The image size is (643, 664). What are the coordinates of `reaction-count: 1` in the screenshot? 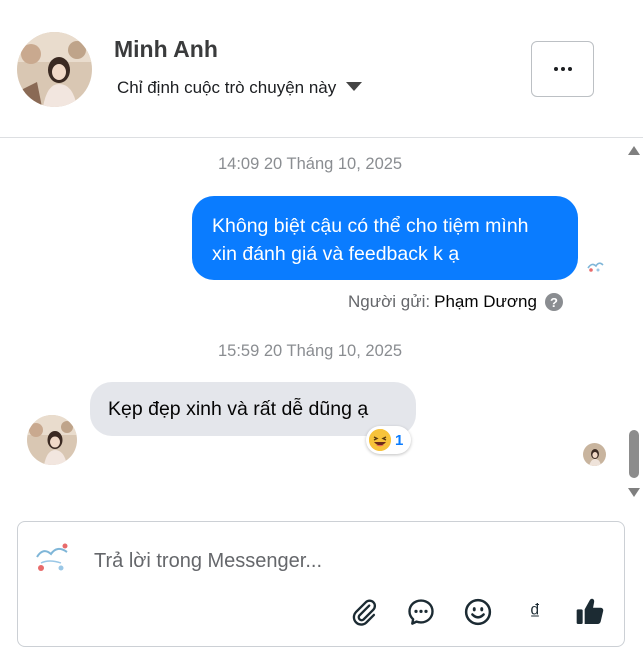 It's located at (399, 440).